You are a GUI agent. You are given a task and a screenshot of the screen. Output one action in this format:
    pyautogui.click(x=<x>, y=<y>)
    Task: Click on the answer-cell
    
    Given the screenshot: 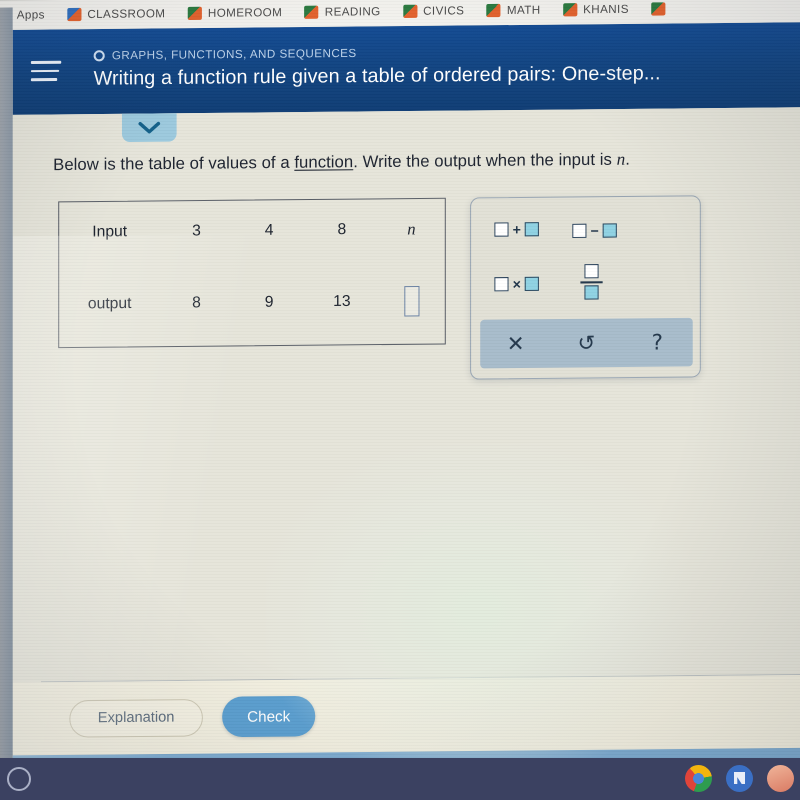 What is the action you would take?
    pyautogui.click(x=411, y=301)
    